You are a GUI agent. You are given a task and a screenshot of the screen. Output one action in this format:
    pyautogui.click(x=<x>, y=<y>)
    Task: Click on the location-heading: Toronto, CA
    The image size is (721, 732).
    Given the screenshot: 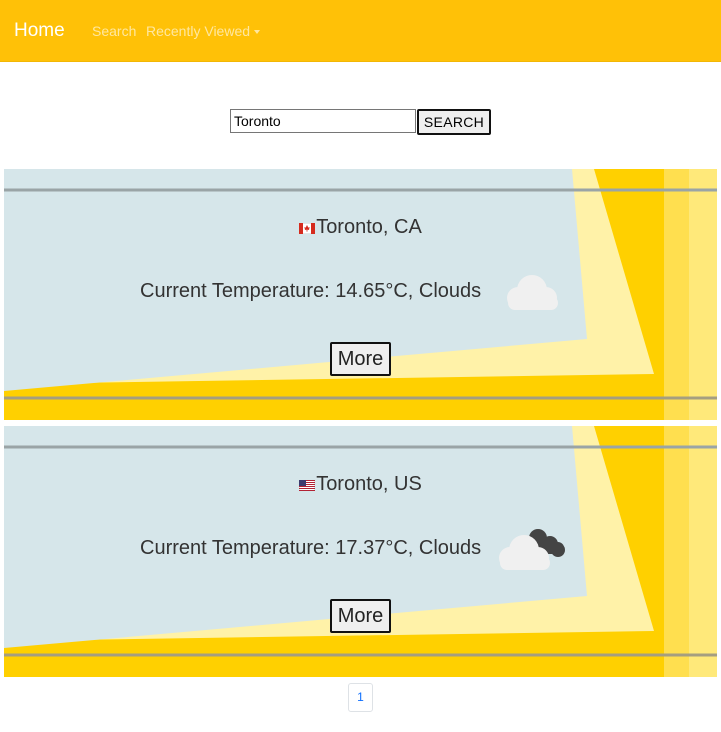 What is the action you would take?
    pyautogui.click(x=360, y=227)
    